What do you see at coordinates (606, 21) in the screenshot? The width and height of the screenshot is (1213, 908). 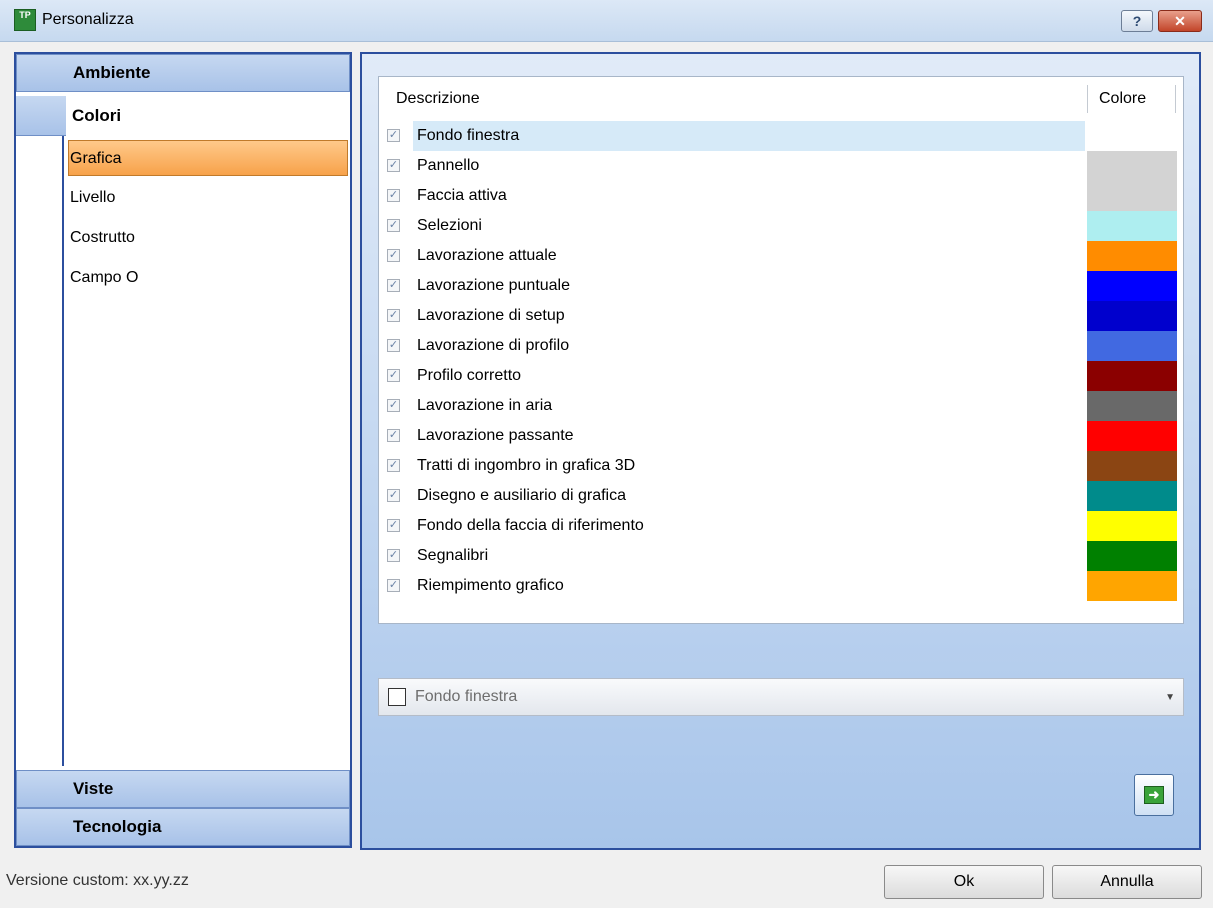 I see `title-bar: TP Personalizza ? ✕` at bounding box center [606, 21].